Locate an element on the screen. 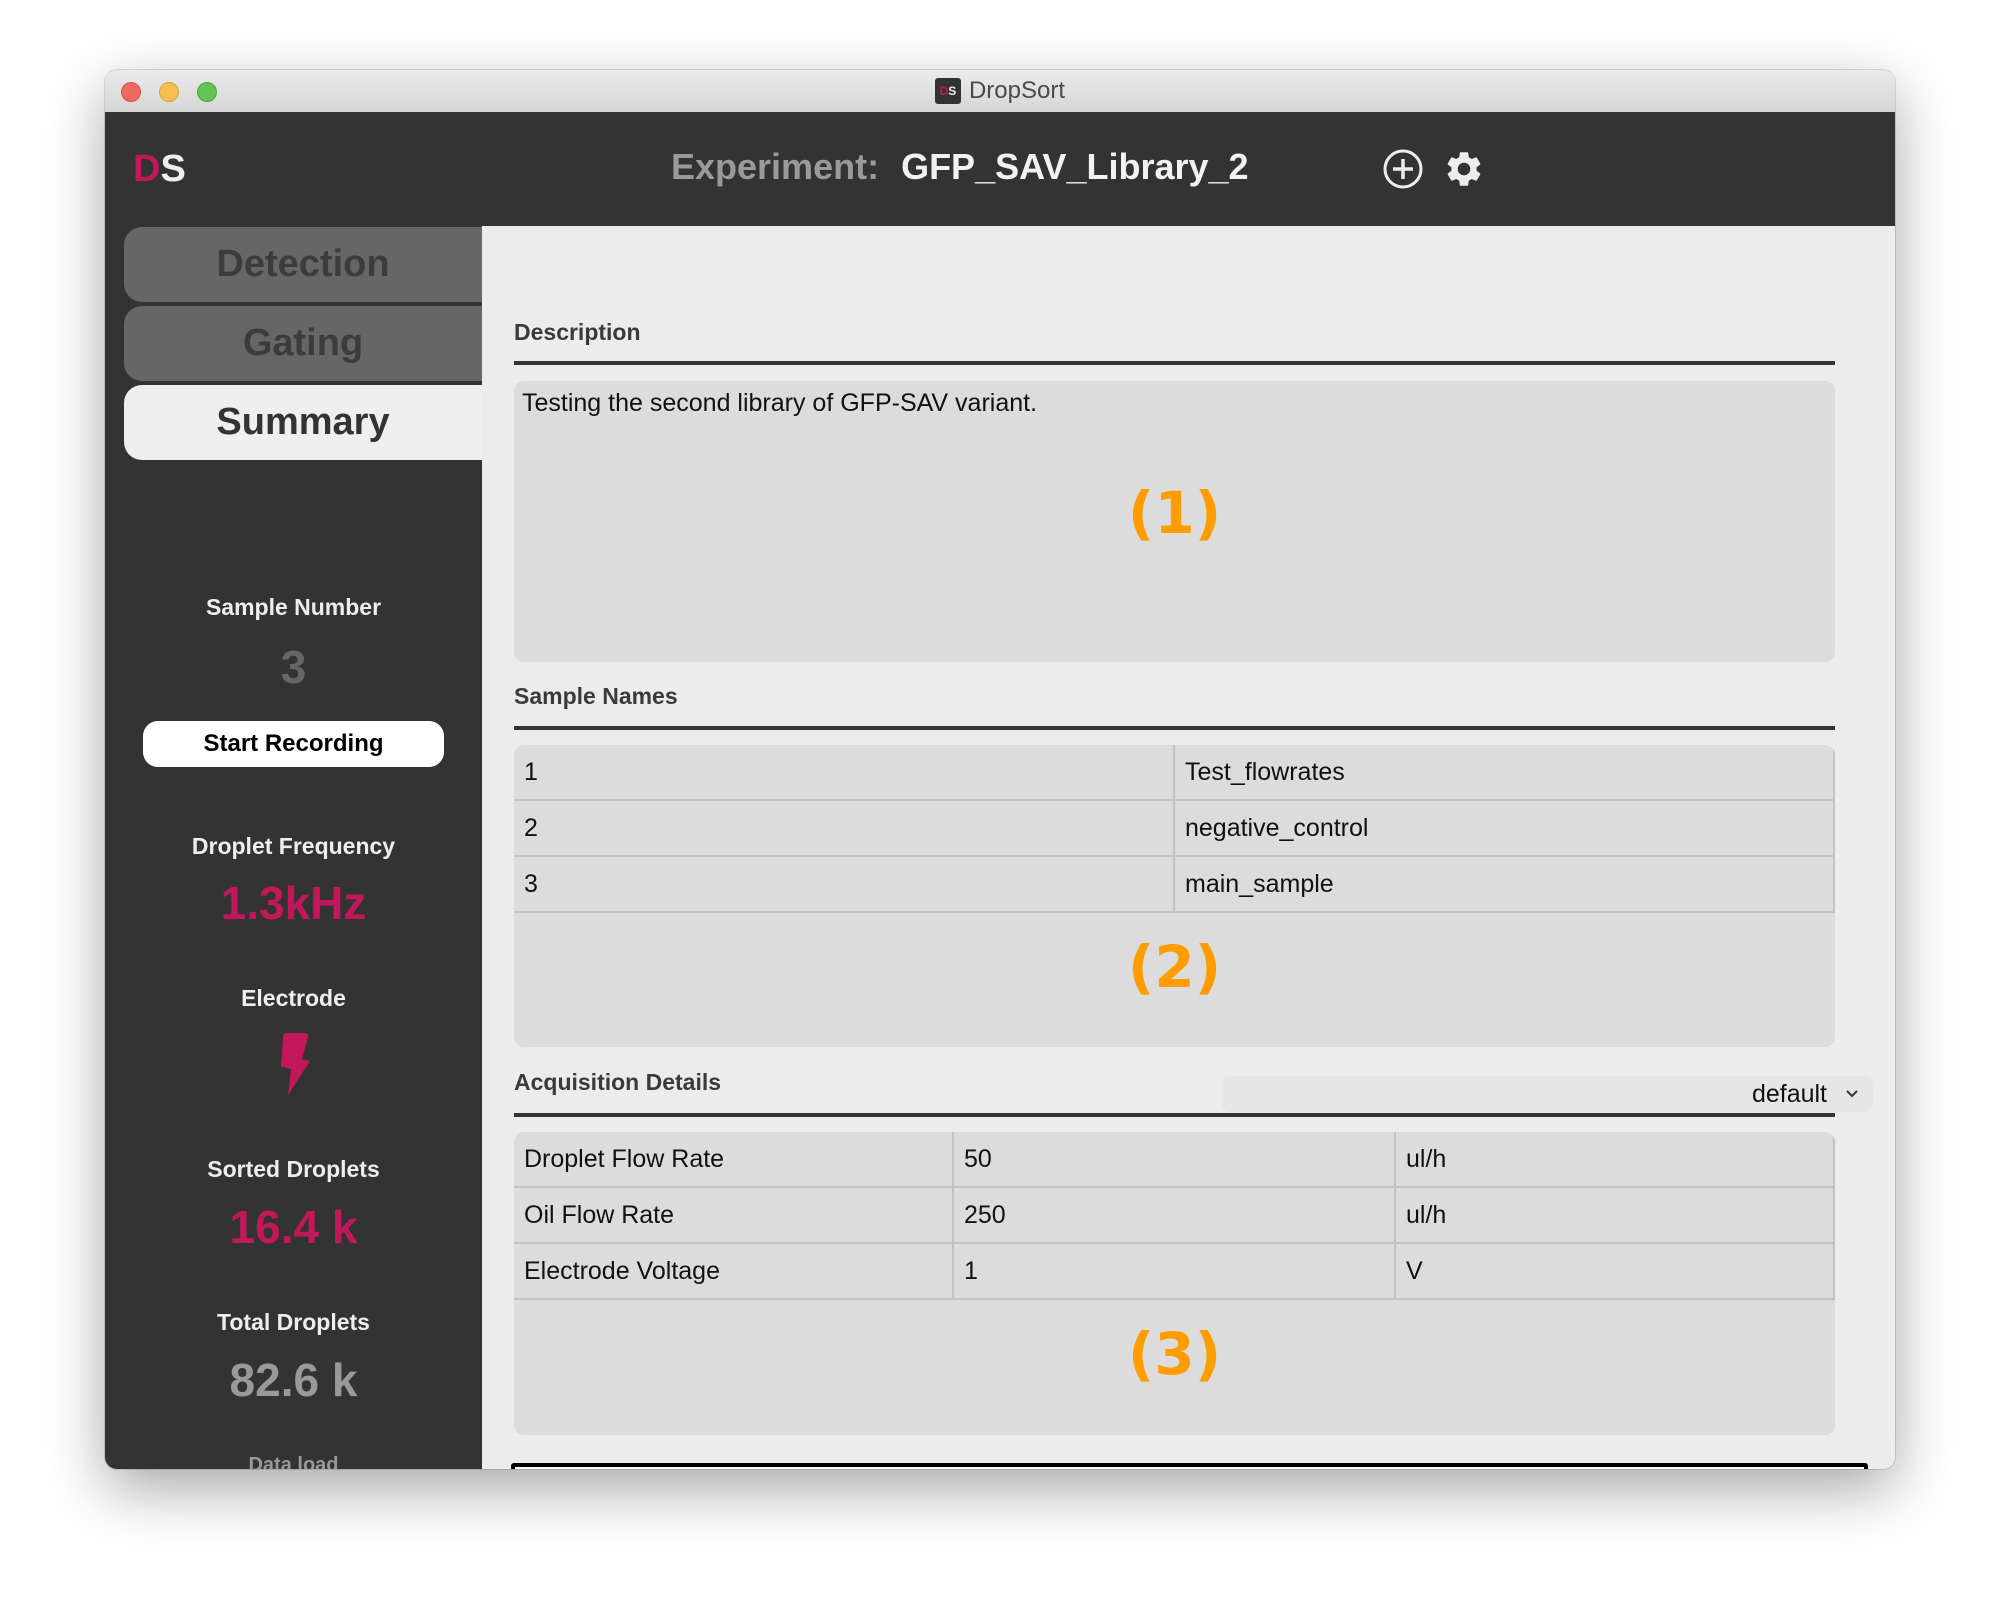 Image resolution: width=2000 pixels, height=1608 pixels. droplet-frequency-label: Droplet Frequency is located at coordinates (293, 846).